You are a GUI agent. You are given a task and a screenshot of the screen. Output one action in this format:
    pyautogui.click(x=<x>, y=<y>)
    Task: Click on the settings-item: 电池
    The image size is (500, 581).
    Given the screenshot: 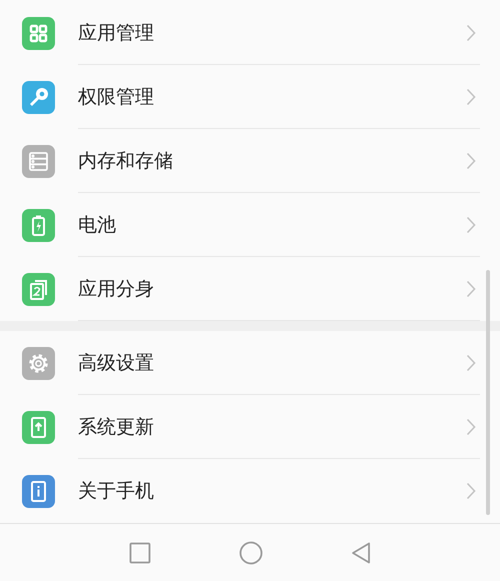 What is the action you would take?
    pyautogui.click(x=250, y=225)
    